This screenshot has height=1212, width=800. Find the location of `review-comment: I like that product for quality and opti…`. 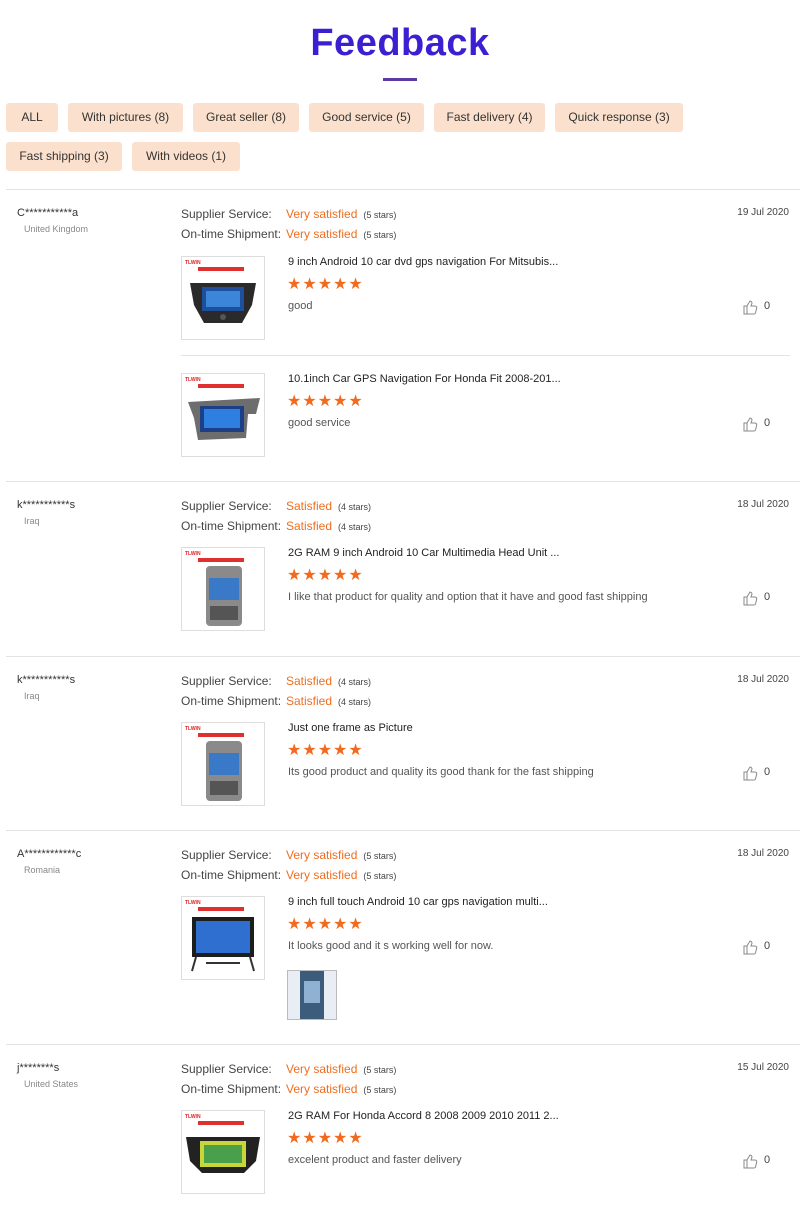

review-comment: I like that product for quality and opti… is located at coordinates (468, 597).